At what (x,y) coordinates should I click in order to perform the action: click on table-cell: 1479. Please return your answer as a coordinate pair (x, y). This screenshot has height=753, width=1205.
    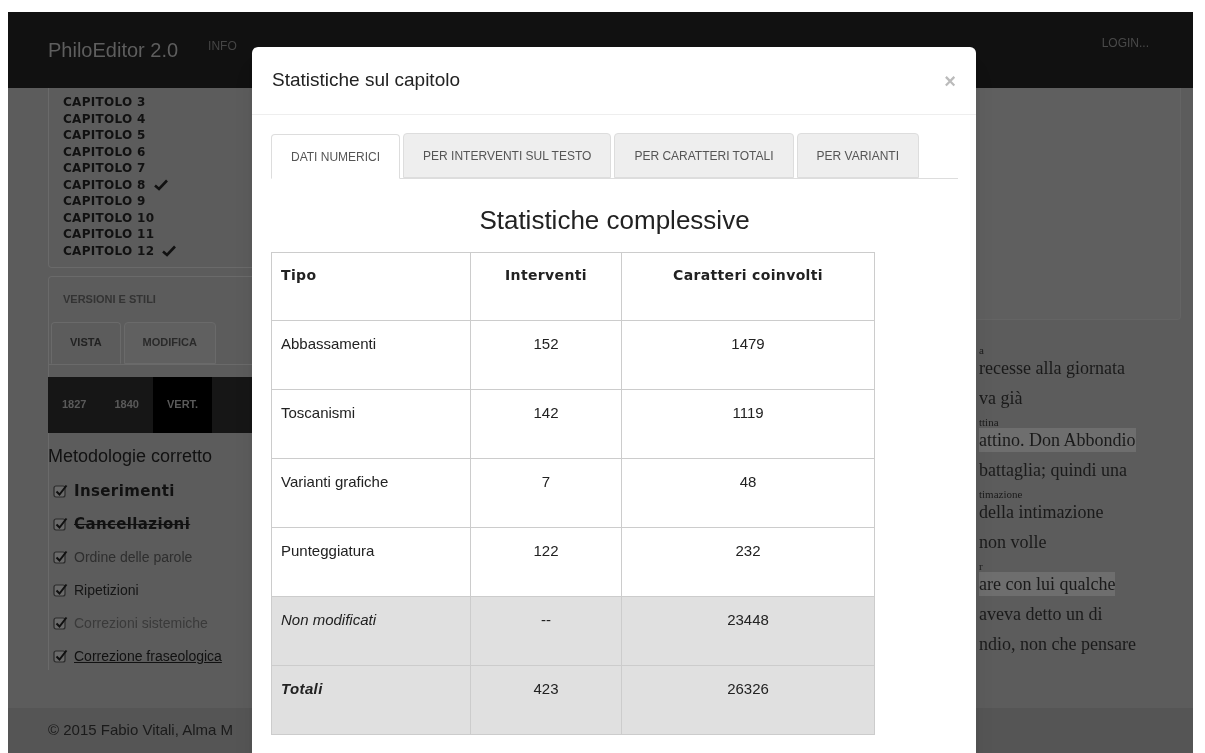
    Looking at the image, I should click on (748, 355).